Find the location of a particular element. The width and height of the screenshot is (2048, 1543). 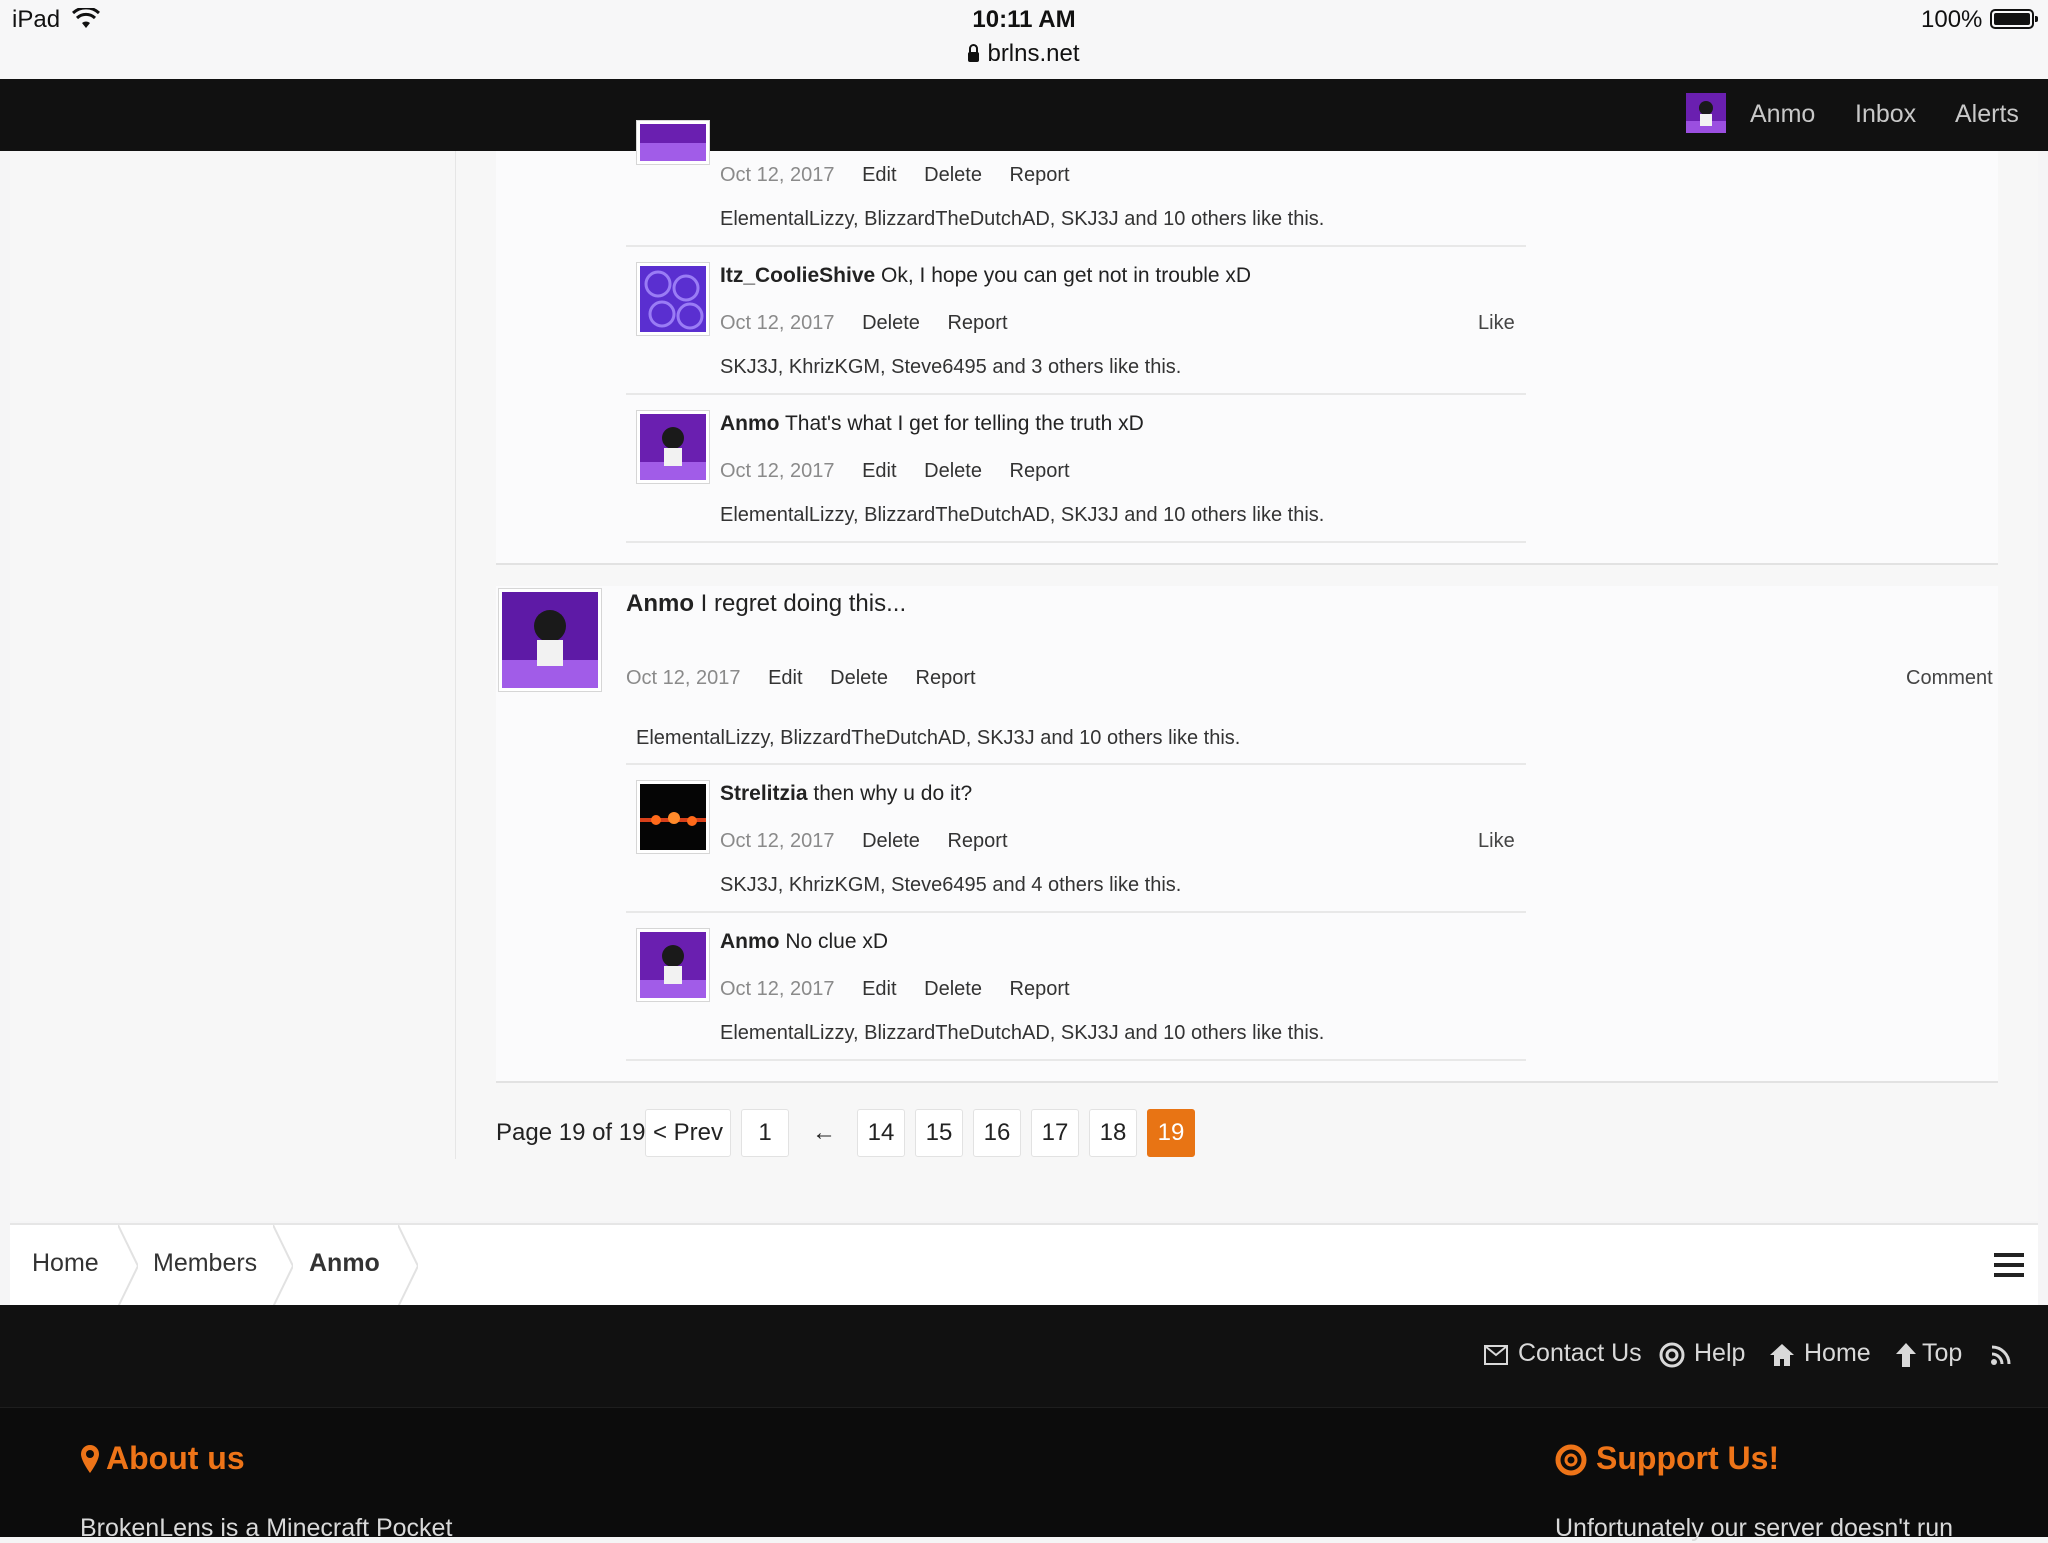

breadcrumb-home: Home is located at coordinates (65, 1263).